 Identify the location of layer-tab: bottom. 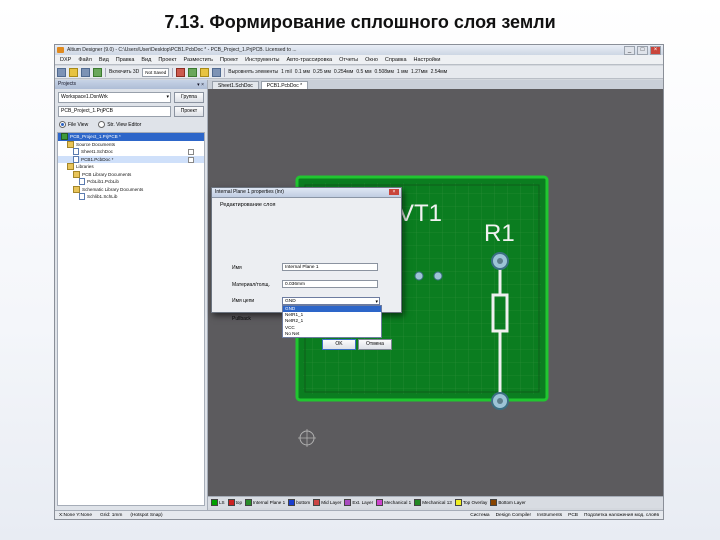
(299, 502).